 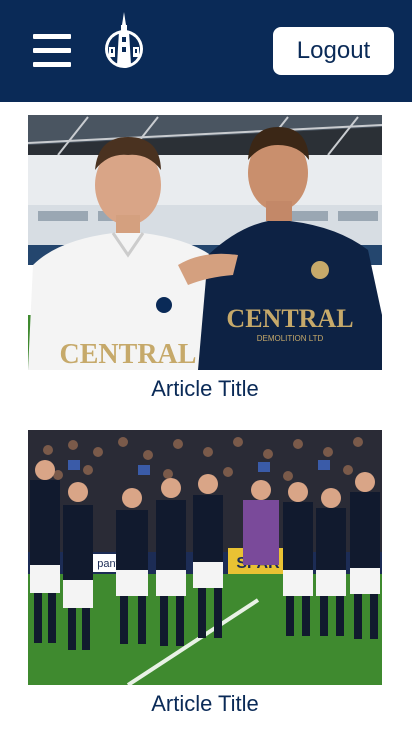 I want to click on shirt-sponsor-subtext: DEMOLITION LTD, so click(x=290, y=338).